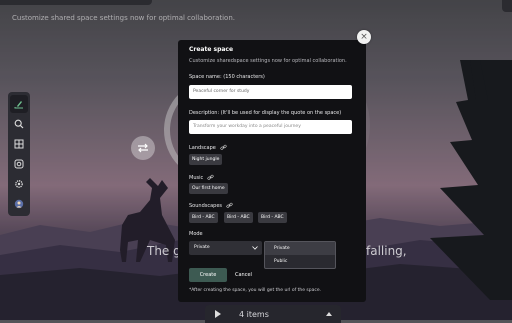 The image size is (512, 323). I want to click on background-quote-end: falling,, so click(386, 251).